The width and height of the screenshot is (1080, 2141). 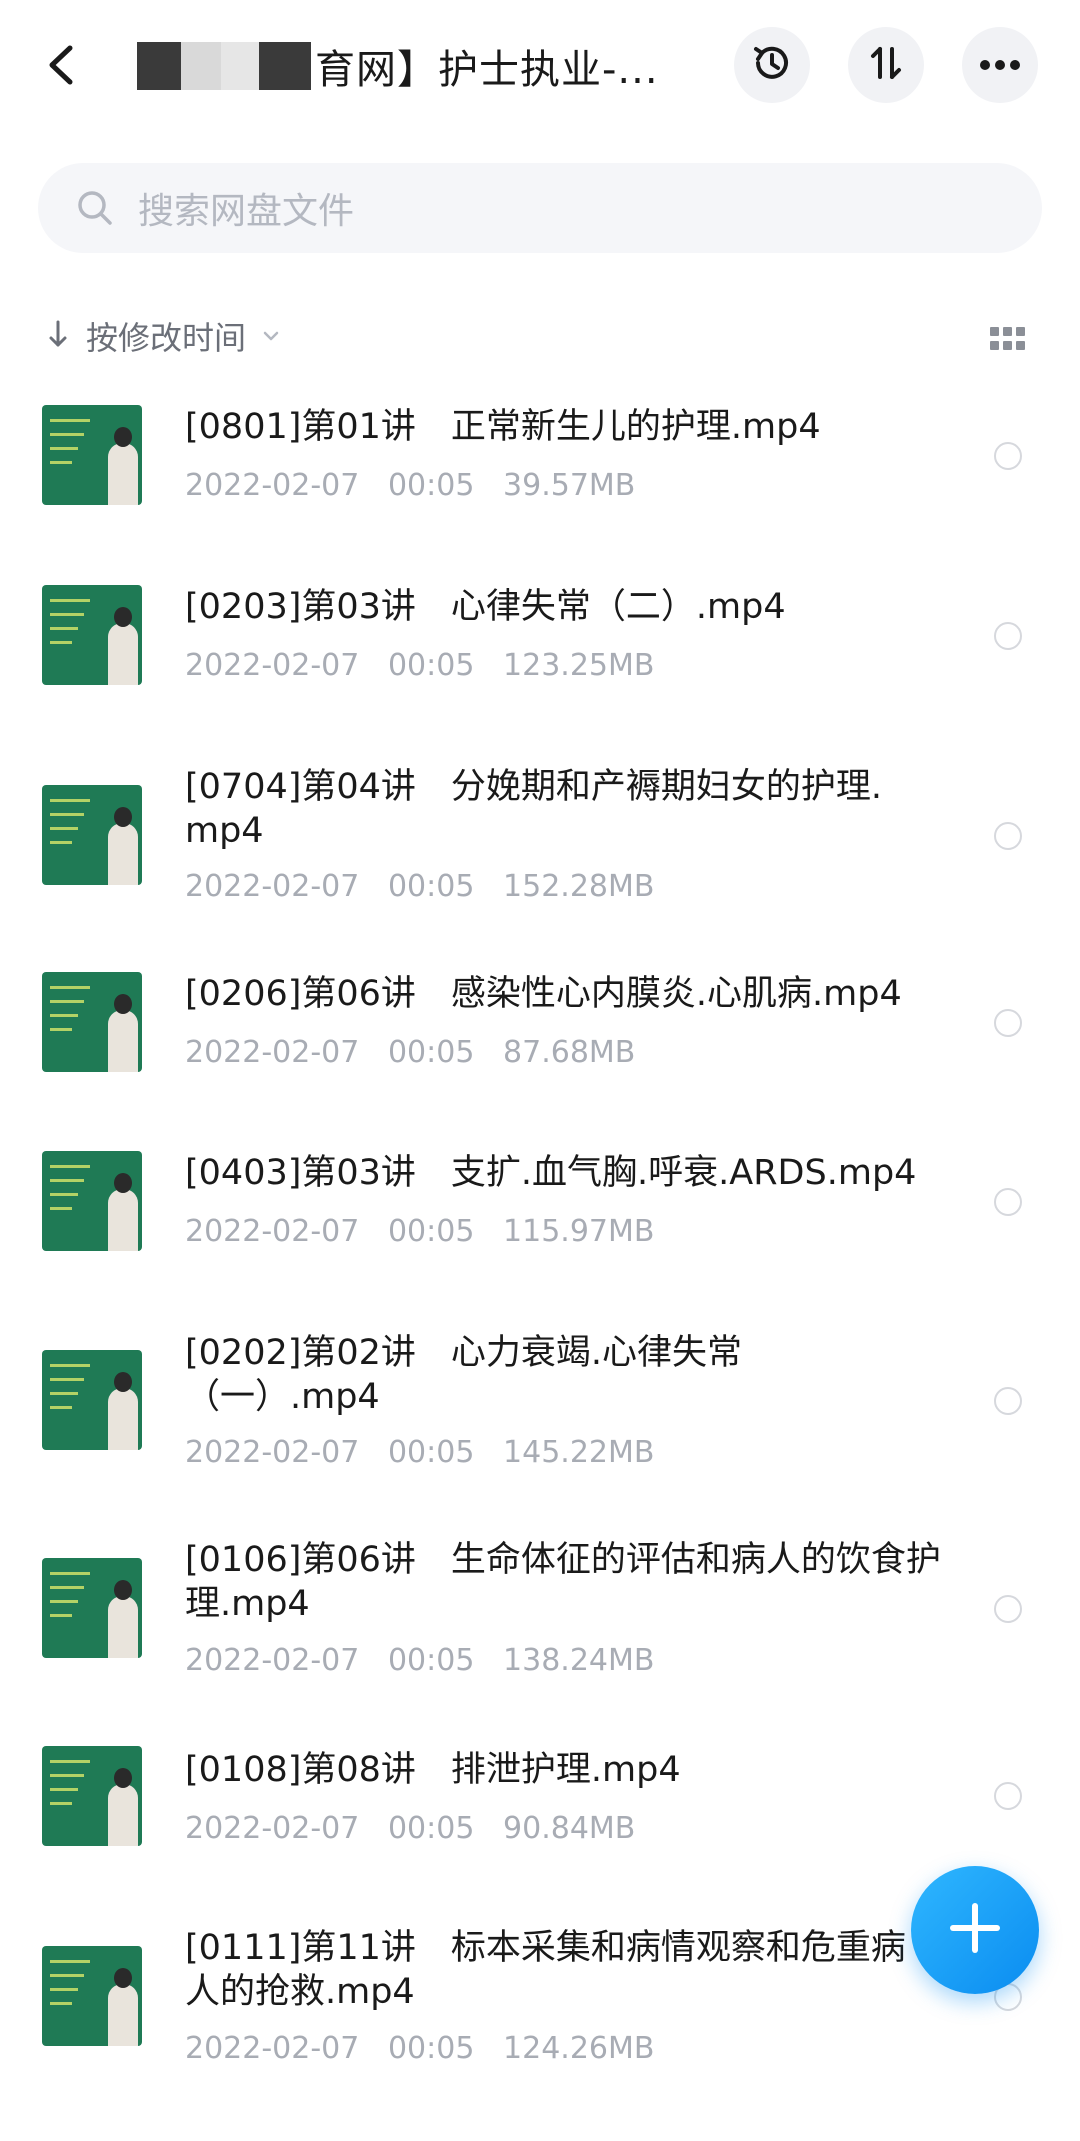 I want to click on history-clock-icon, so click(x=772, y=65).